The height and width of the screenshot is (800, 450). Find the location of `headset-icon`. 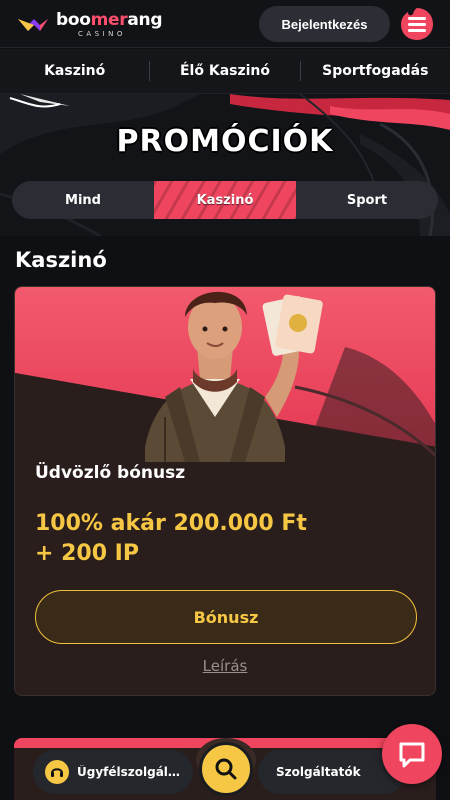

headset-icon is located at coordinates (57, 772).